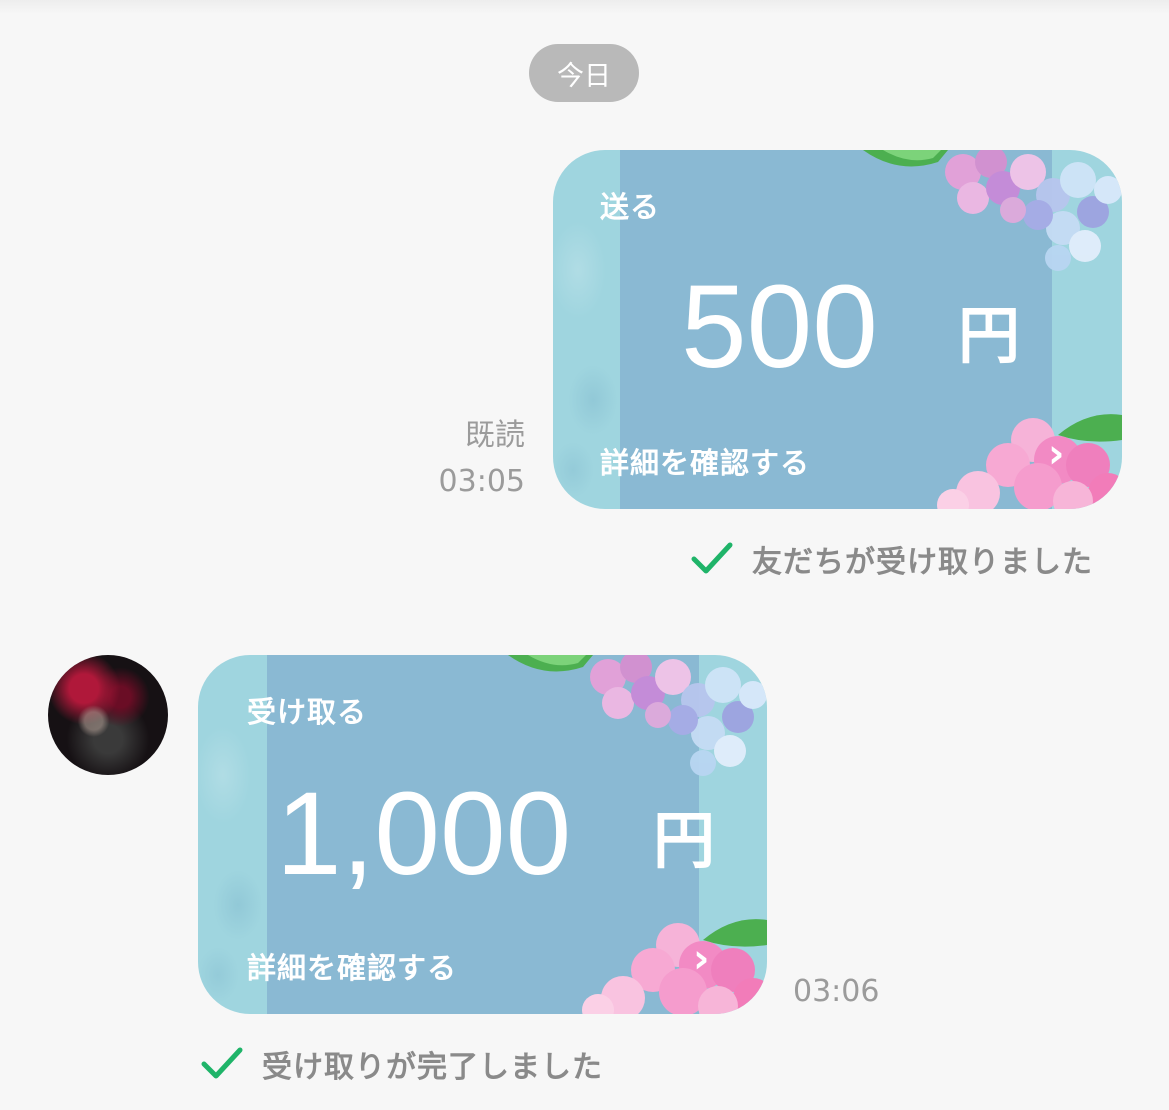 This screenshot has width=1169, height=1110. I want to click on message-time: 03:05, so click(482, 481).